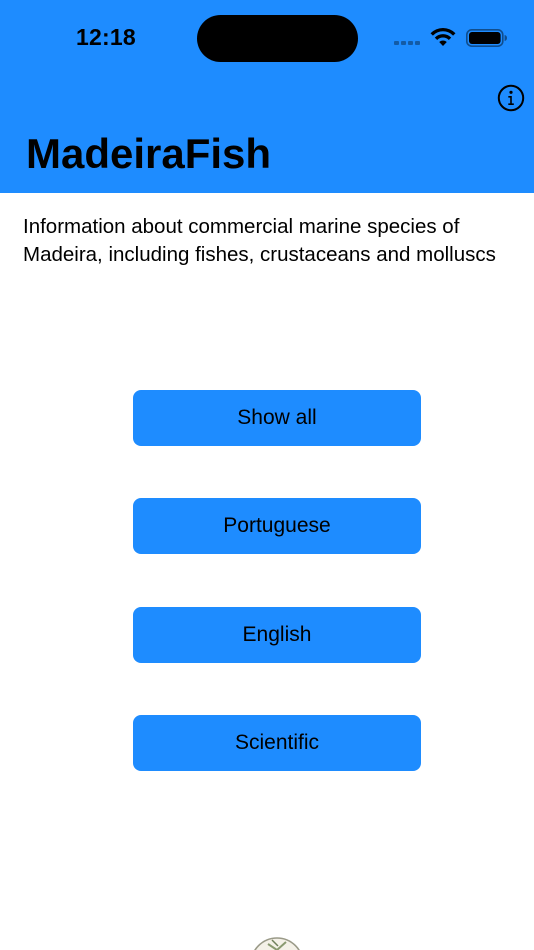 Image resolution: width=534 pixels, height=950 pixels. What do you see at coordinates (443, 36) in the screenshot?
I see `wifi-icon` at bounding box center [443, 36].